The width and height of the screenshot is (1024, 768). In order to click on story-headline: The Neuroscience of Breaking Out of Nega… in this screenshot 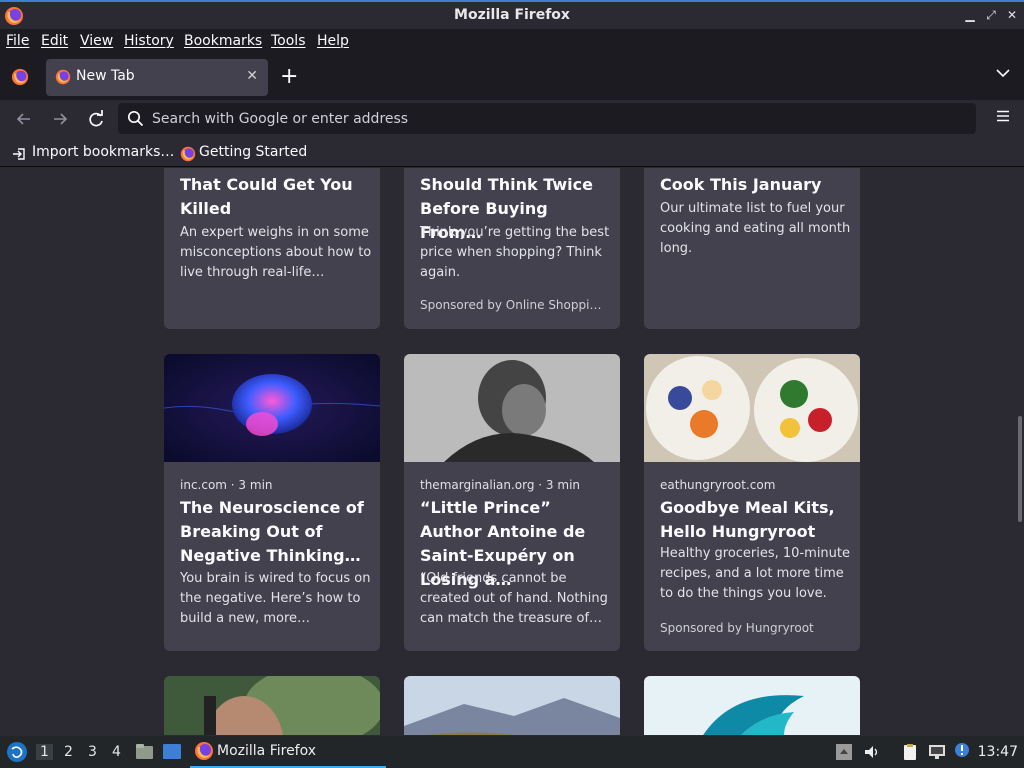, I will do `click(272, 531)`.